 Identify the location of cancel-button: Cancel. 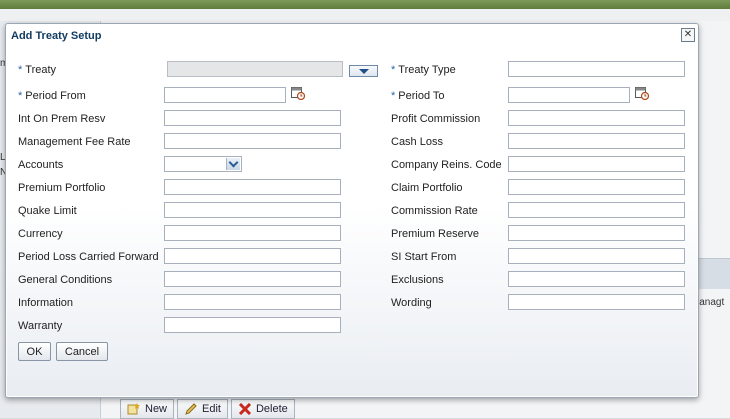
(82, 351).